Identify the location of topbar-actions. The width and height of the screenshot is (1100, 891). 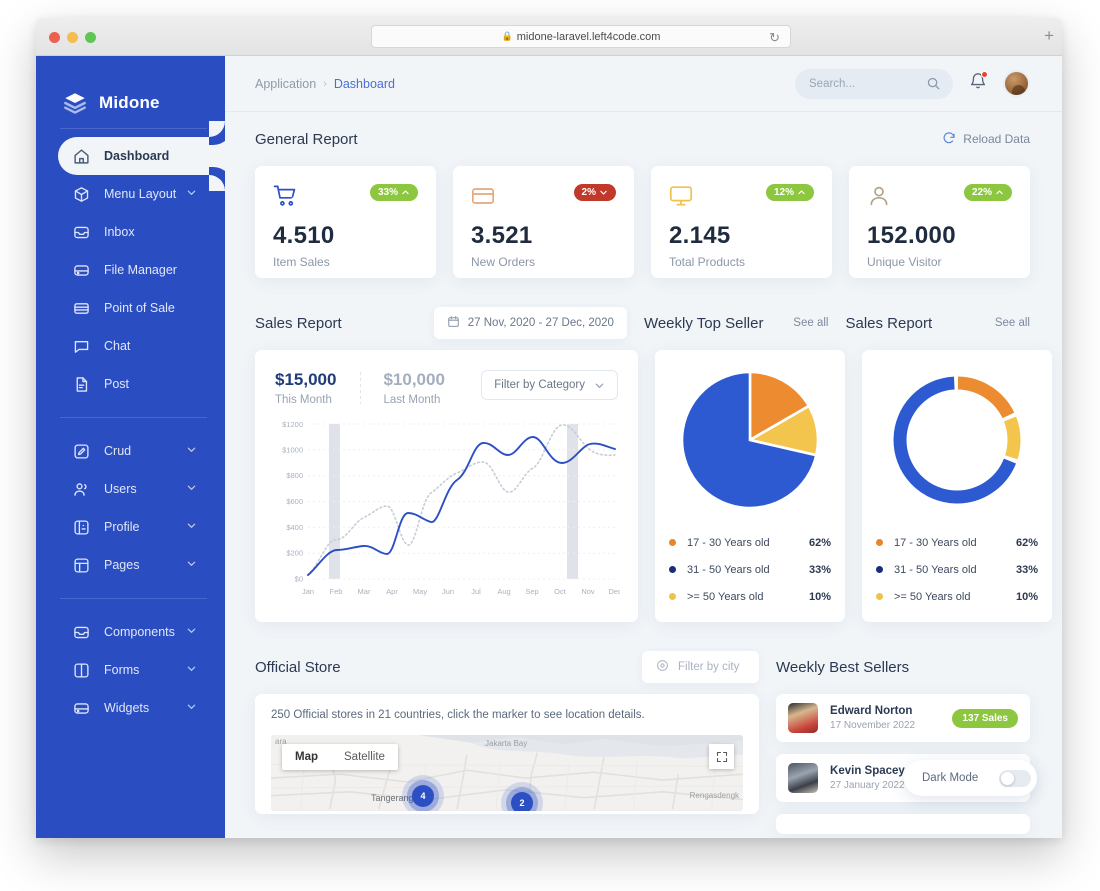
(912, 83).